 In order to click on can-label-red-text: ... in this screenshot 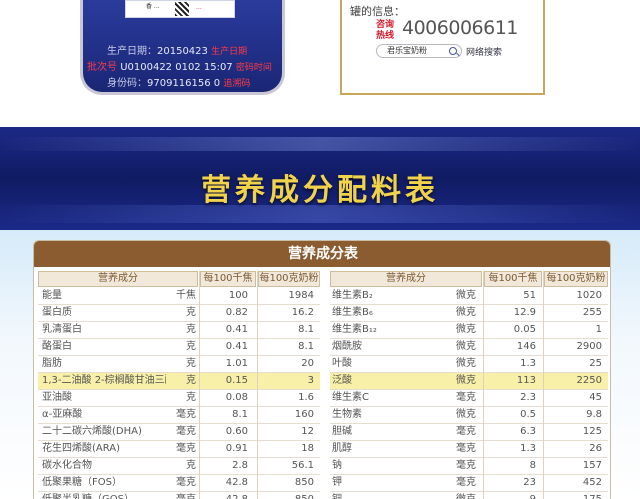, I will do `click(199, 7)`.